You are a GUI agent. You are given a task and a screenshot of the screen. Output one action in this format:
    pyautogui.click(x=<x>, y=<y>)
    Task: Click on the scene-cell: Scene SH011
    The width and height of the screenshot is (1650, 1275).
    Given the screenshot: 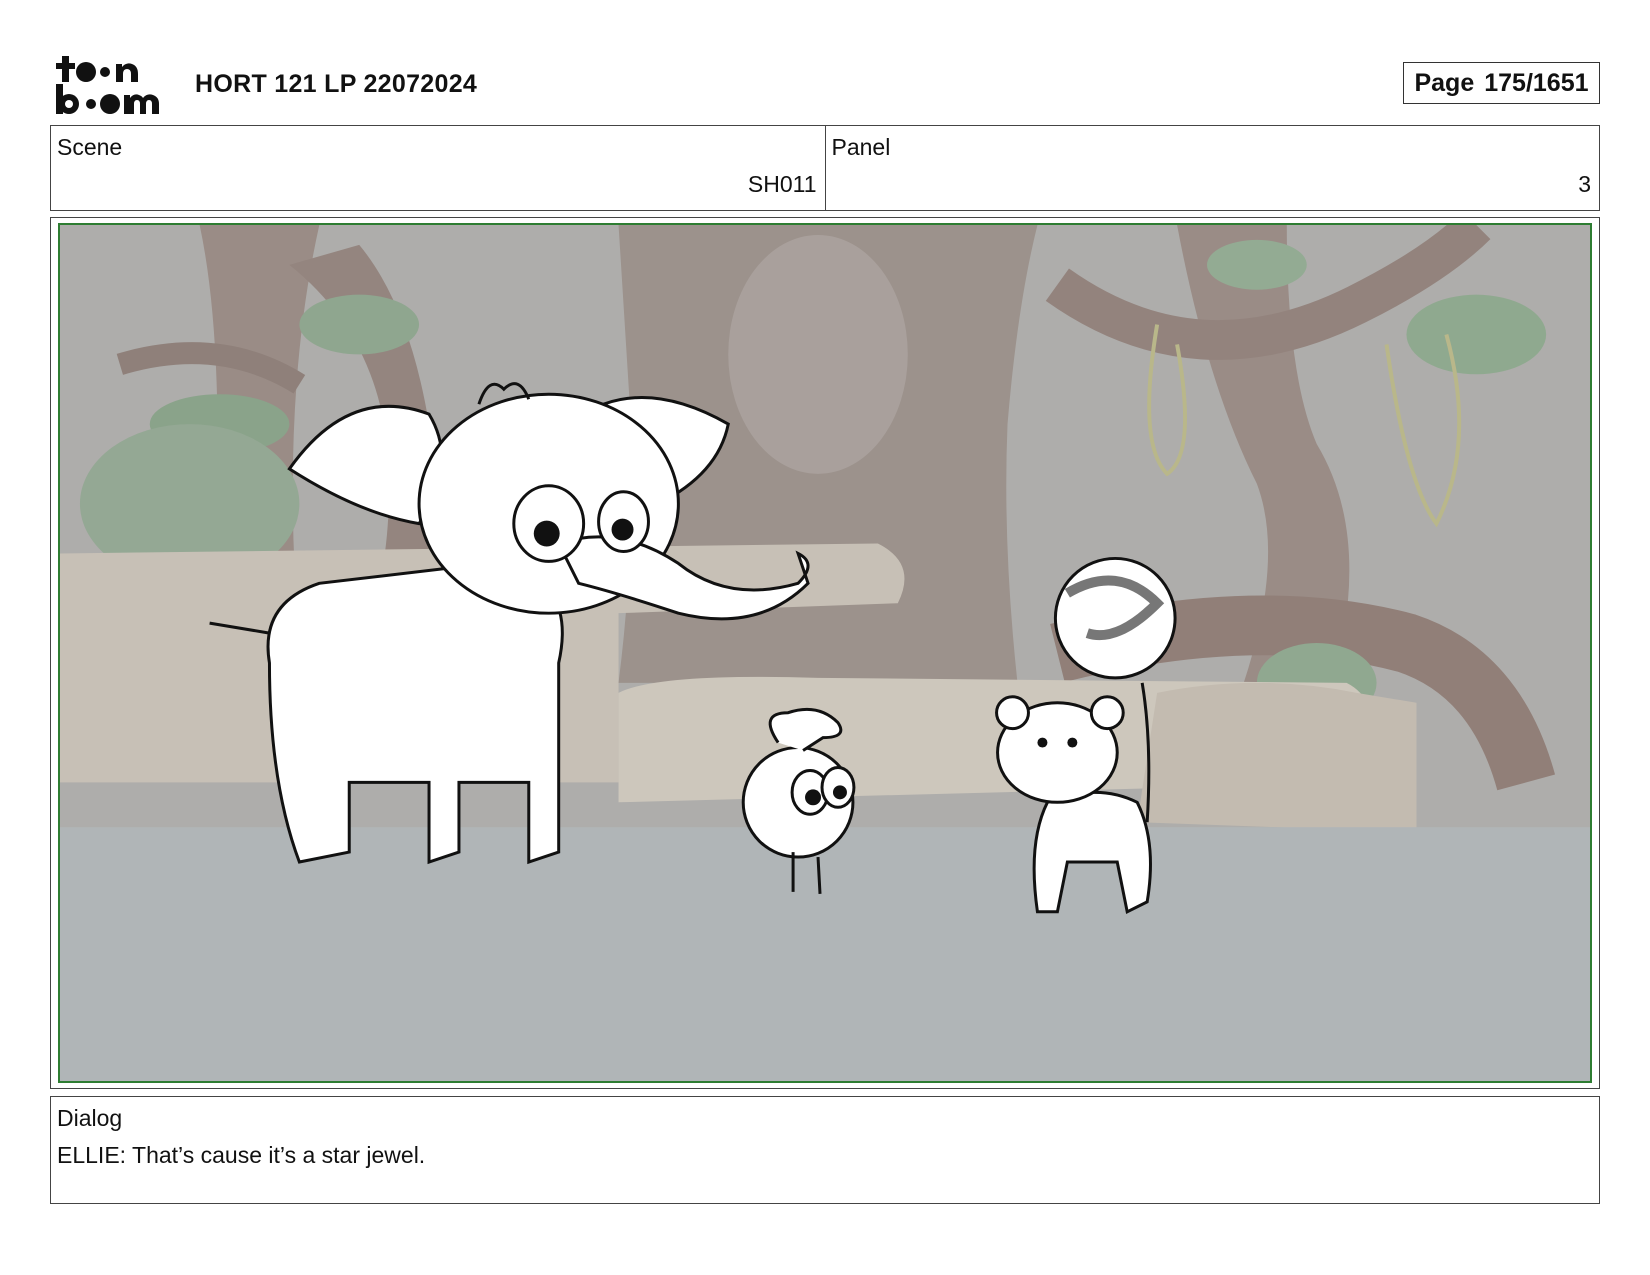 What is the action you would take?
    pyautogui.click(x=438, y=168)
    